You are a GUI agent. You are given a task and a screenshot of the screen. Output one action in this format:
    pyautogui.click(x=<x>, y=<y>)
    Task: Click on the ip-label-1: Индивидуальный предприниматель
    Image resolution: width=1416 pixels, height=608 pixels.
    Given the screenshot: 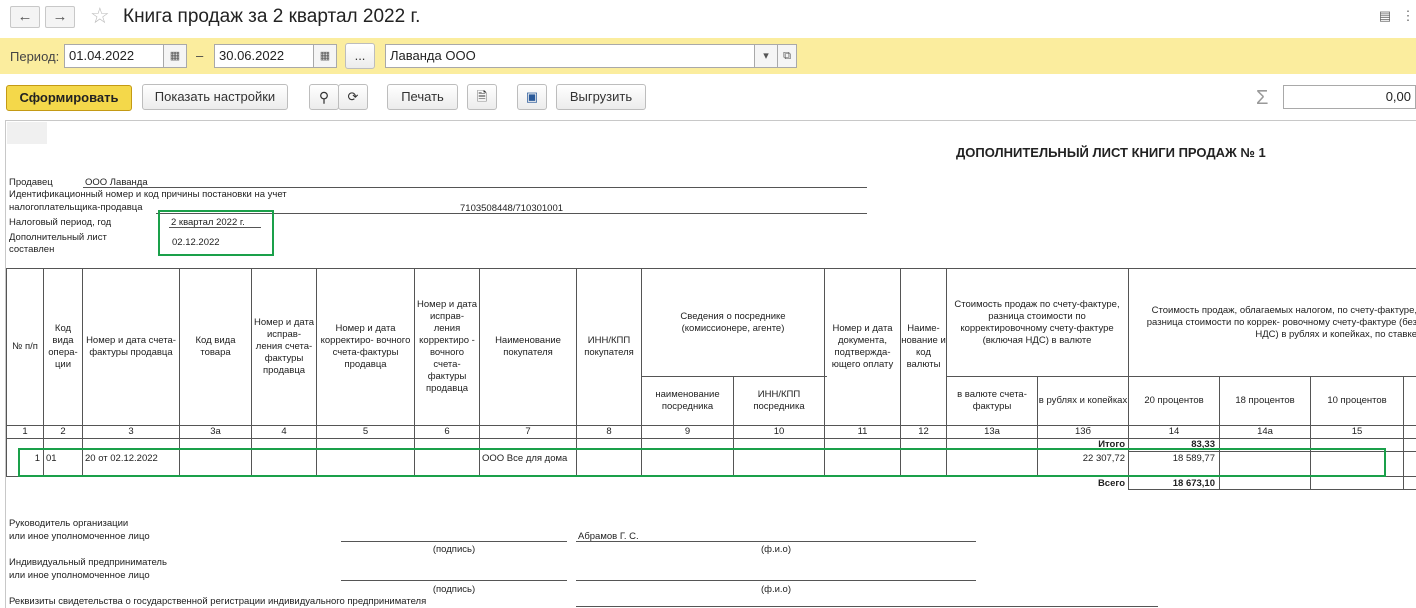 What is the action you would take?
    pyautogui.click(x=88, y=562)
    